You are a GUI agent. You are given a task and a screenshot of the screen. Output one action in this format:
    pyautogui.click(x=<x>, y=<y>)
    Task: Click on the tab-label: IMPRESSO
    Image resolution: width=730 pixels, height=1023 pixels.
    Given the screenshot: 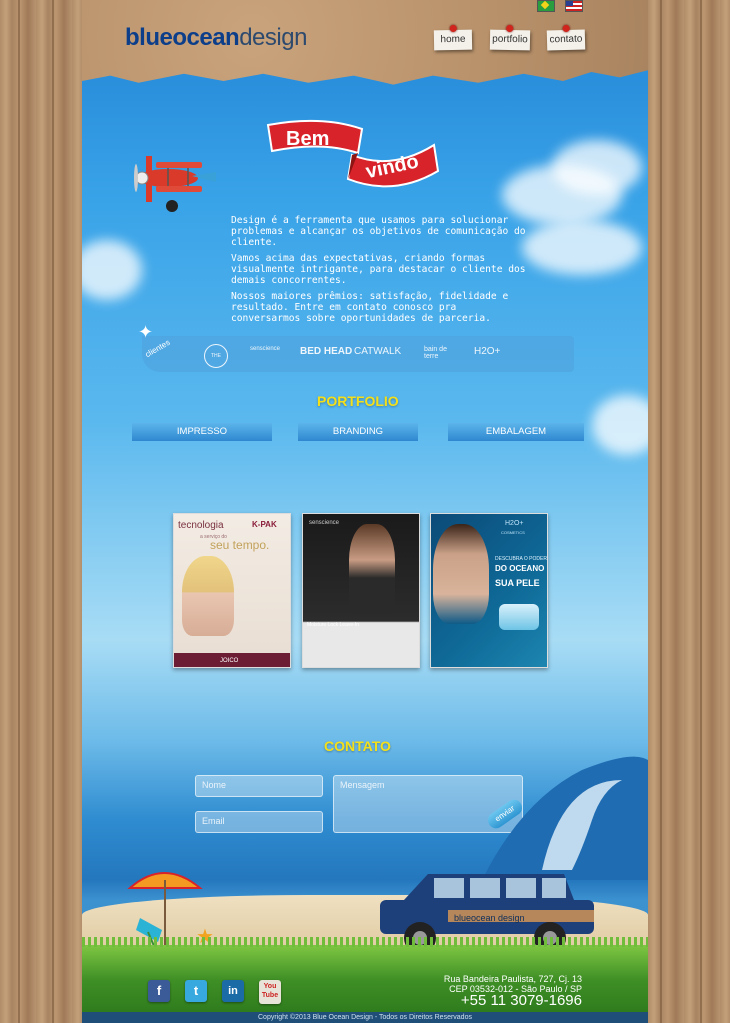 What is the action you would take?
    pyautogui.click(x=202, y=431)
    